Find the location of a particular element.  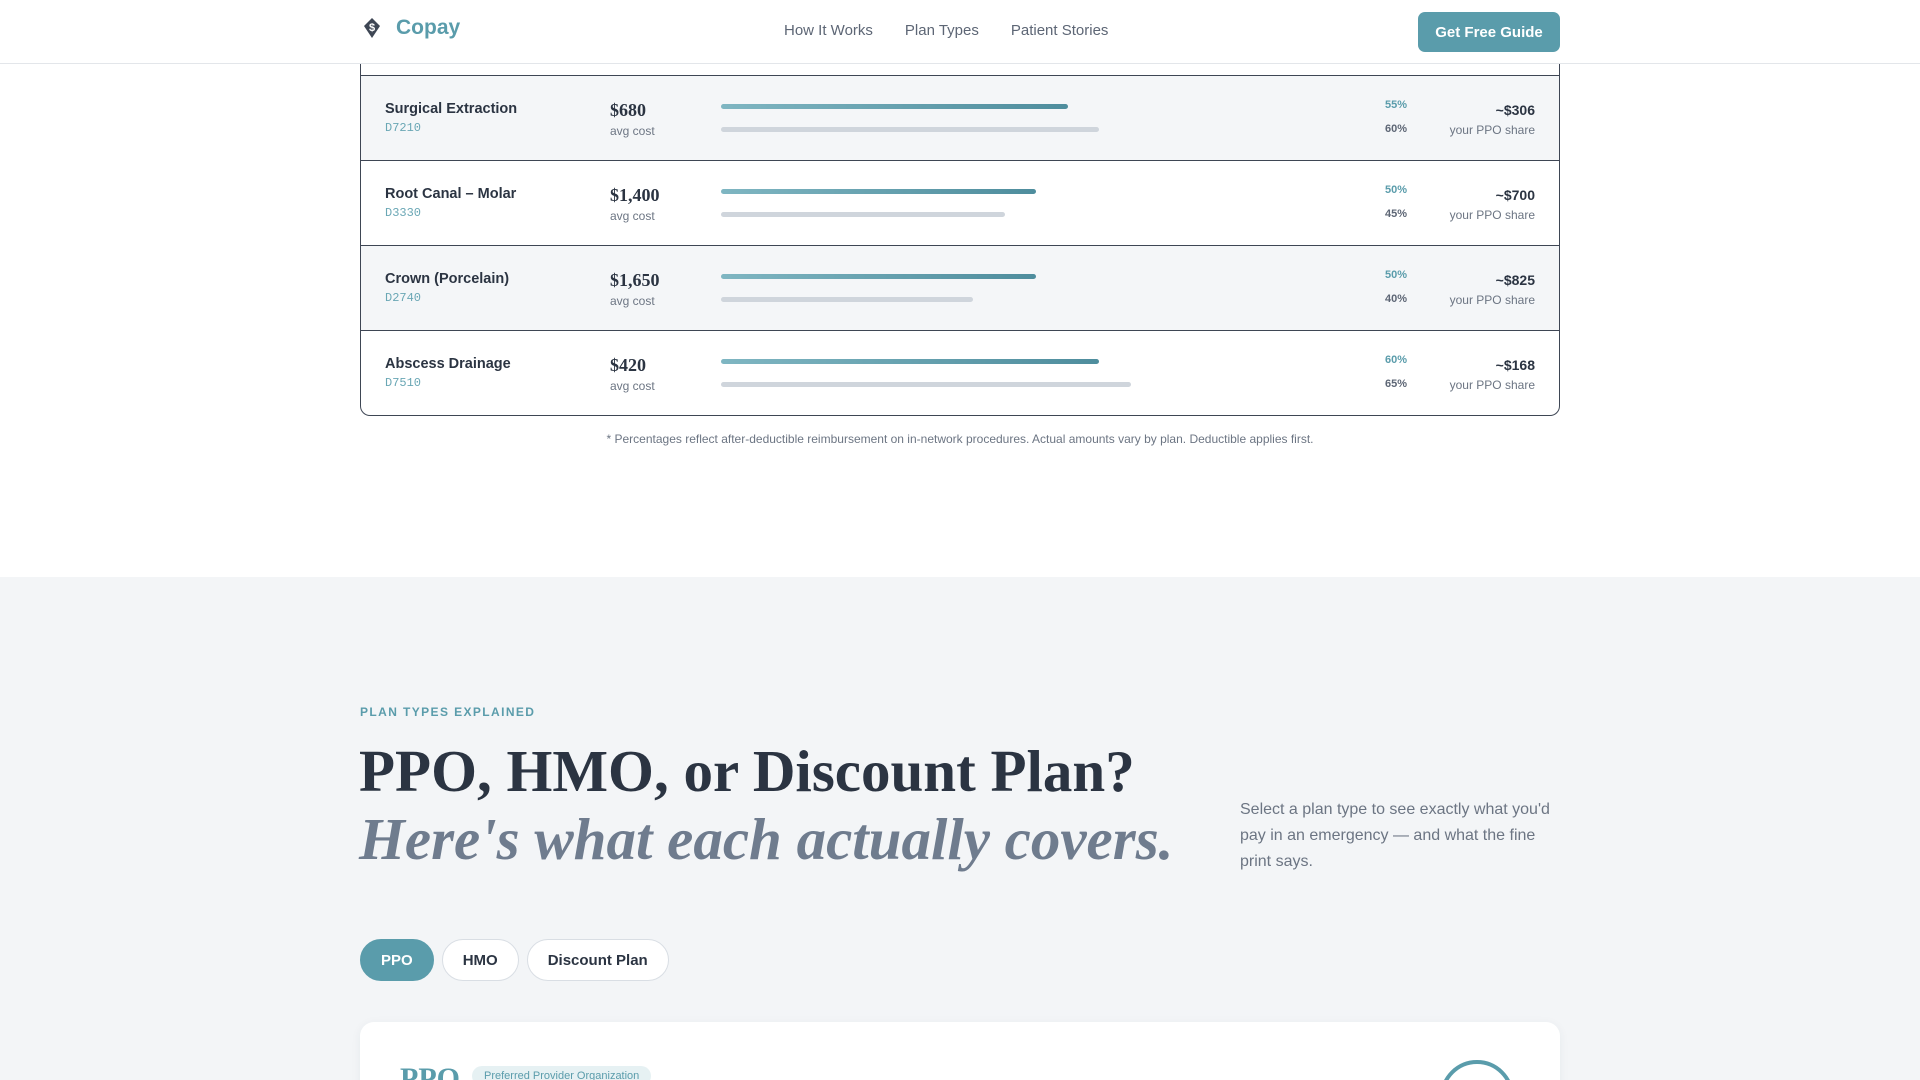

tab-hmo: HMO is located at coordinates (480, 960).